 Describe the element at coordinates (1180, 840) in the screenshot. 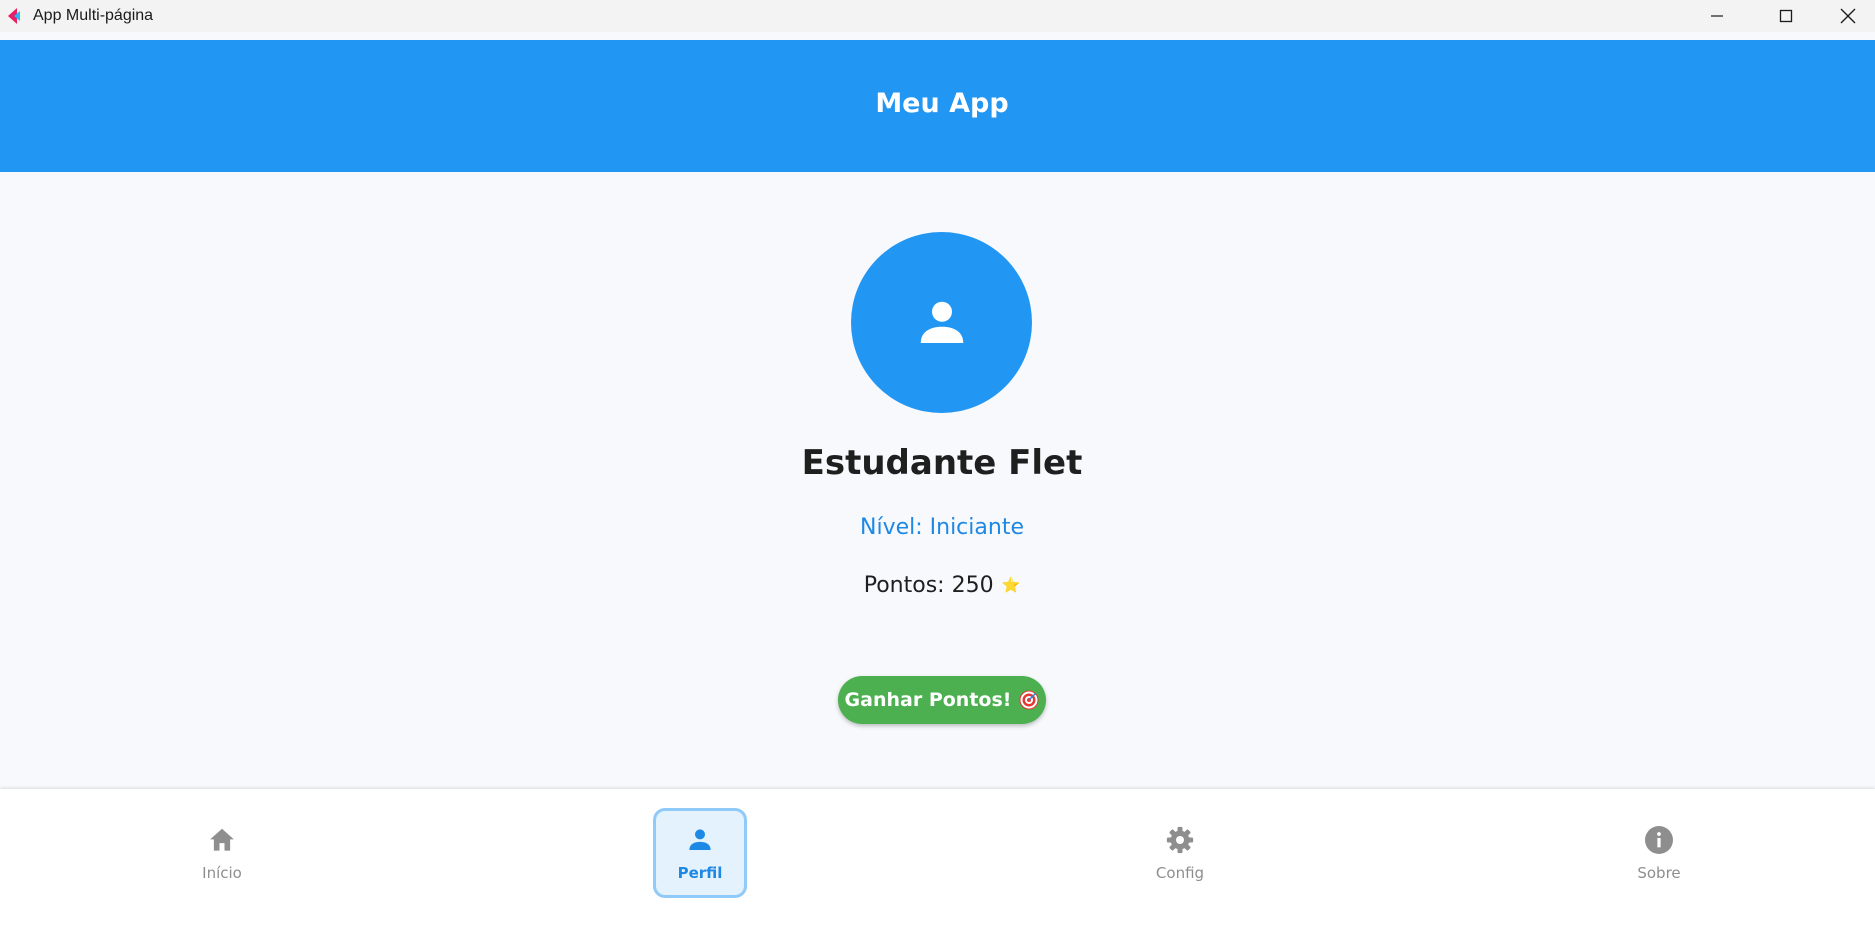

I see `gear-icon` at that location.